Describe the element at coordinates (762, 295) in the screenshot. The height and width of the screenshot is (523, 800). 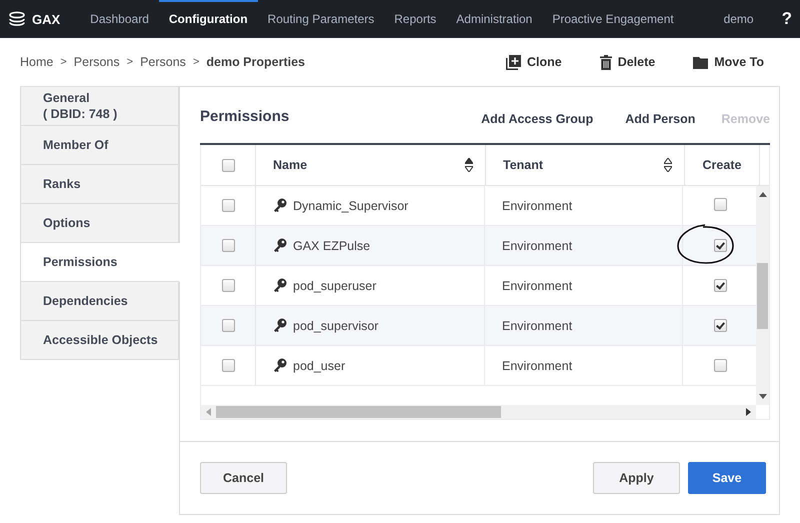
I see `vertical-scrollbar` at that location.